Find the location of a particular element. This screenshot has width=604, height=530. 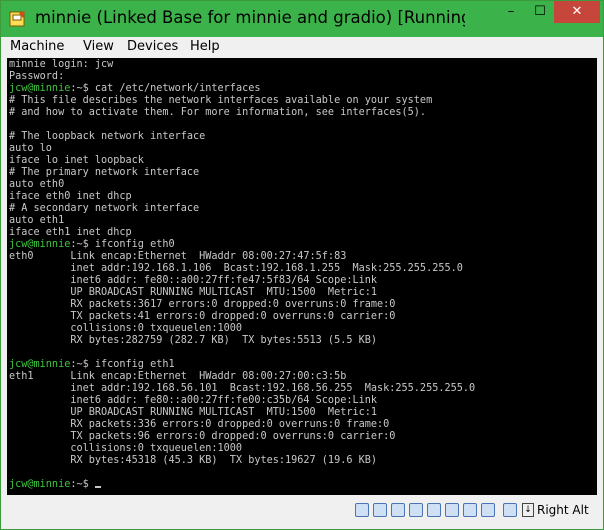

mouse-integration-icon is located at coordinates (510, 510).